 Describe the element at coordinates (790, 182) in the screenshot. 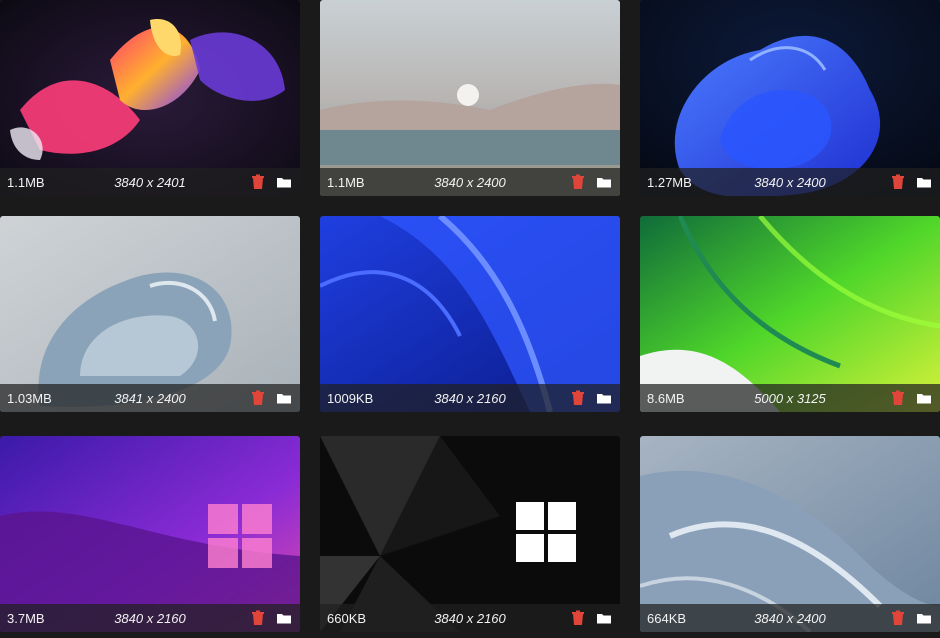

I see `info-bar: 1.27MB 3840 x 2400` at that location.